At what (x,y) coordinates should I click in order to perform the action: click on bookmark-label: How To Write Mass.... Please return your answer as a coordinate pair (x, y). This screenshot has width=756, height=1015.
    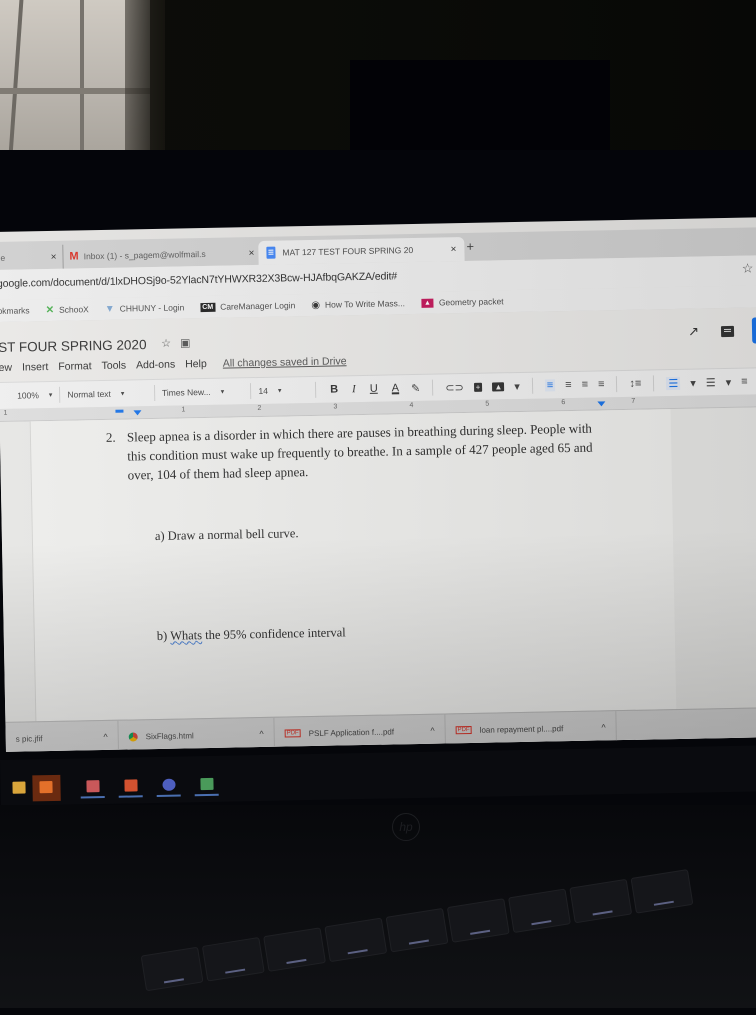
    Looking at the image, I should click on (365, 304).